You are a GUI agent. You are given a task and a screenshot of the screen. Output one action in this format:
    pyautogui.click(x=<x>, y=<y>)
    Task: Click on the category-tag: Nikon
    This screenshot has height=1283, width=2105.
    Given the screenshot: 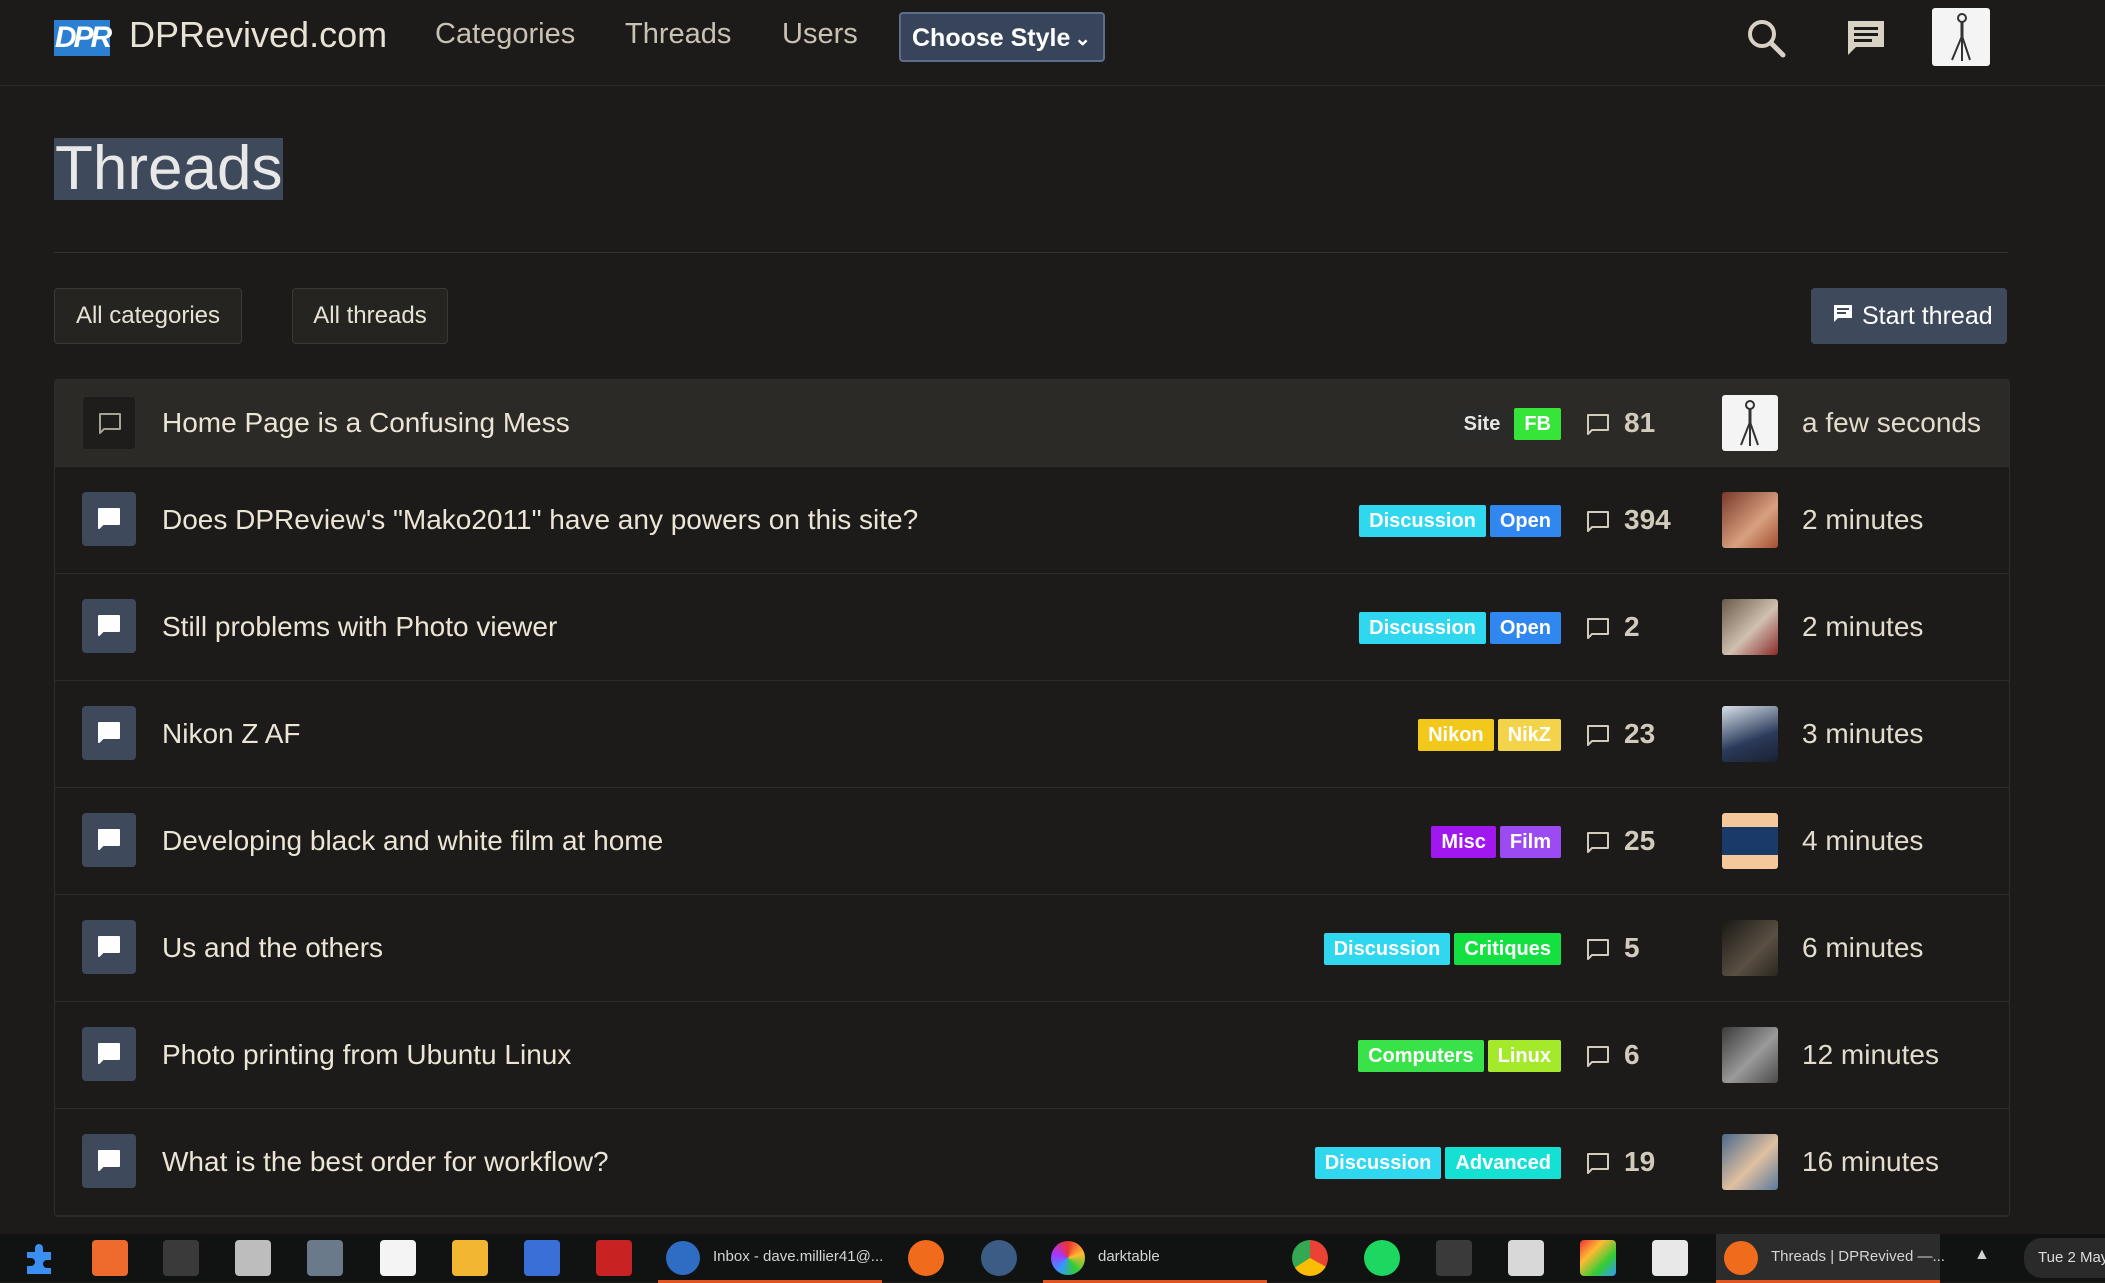 What is the action you would take?
    pyautogui.click(x=1456, y=735)
    